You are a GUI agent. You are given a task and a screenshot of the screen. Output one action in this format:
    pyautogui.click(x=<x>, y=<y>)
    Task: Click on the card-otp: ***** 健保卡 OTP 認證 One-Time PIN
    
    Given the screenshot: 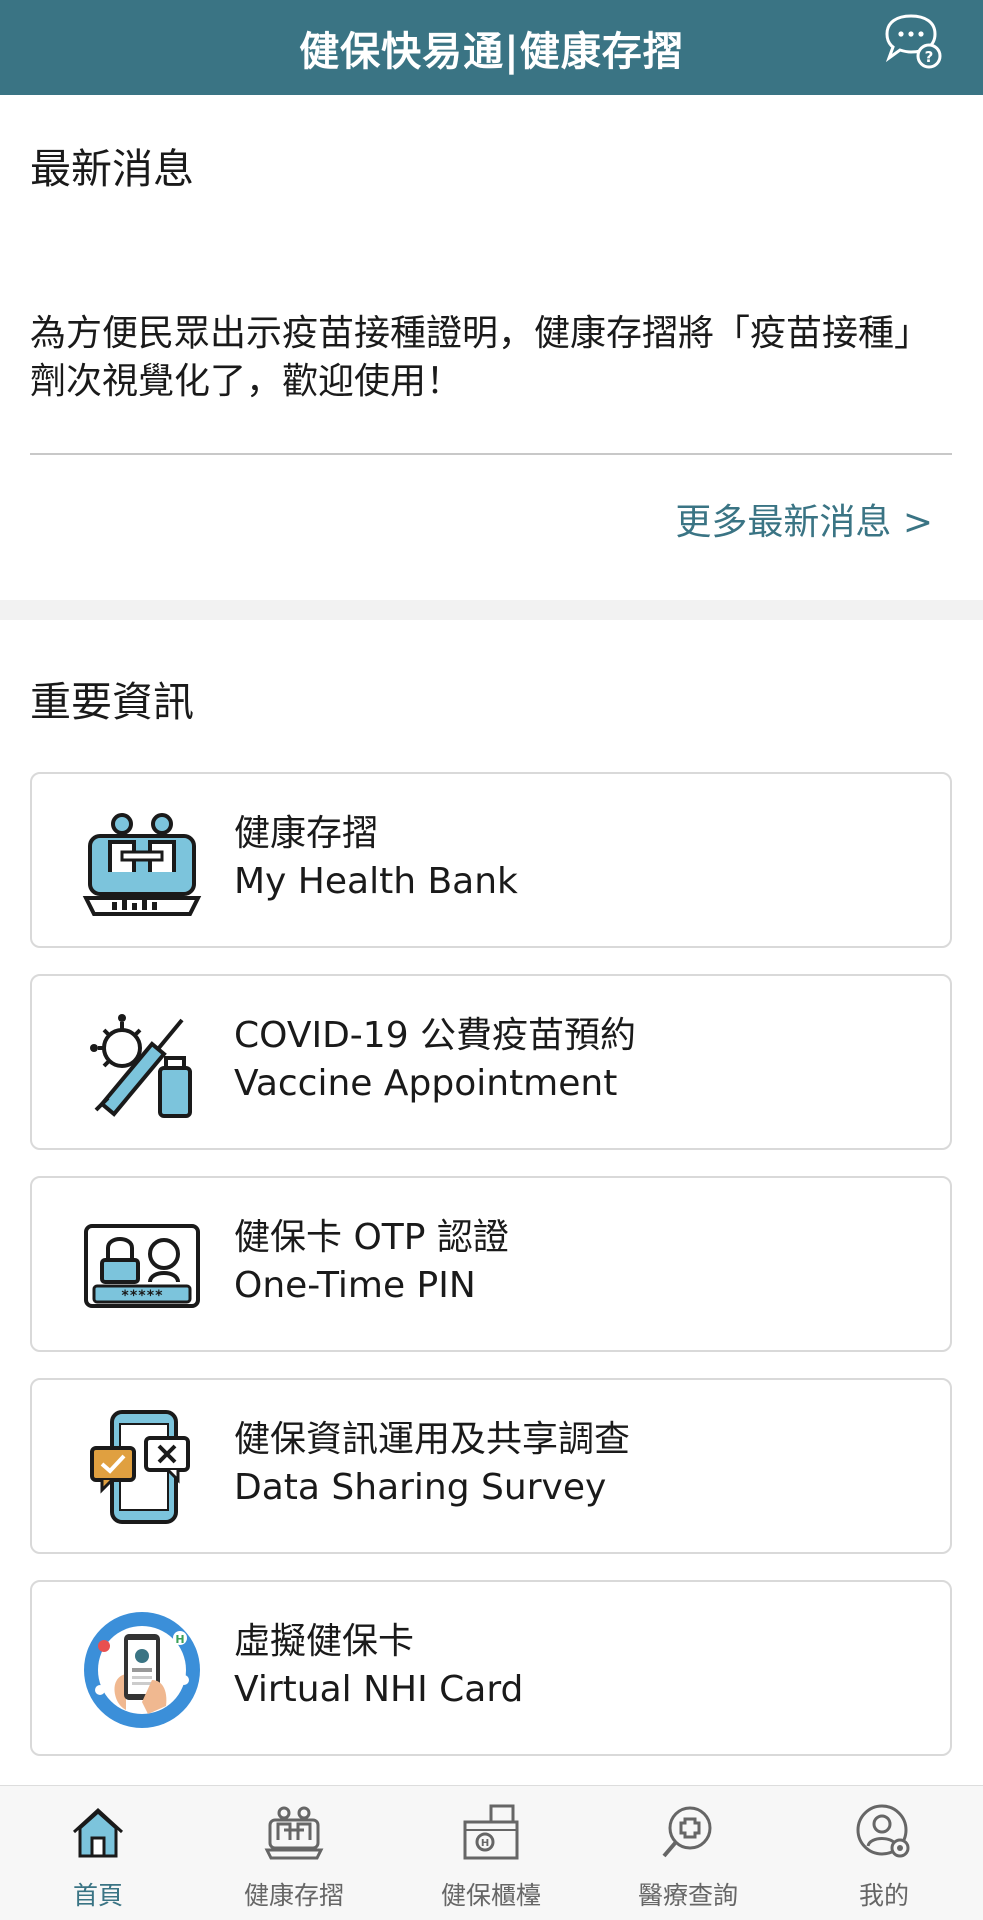 What is the action you would take?
    pyautogui.click(x=491, y=1264)
    